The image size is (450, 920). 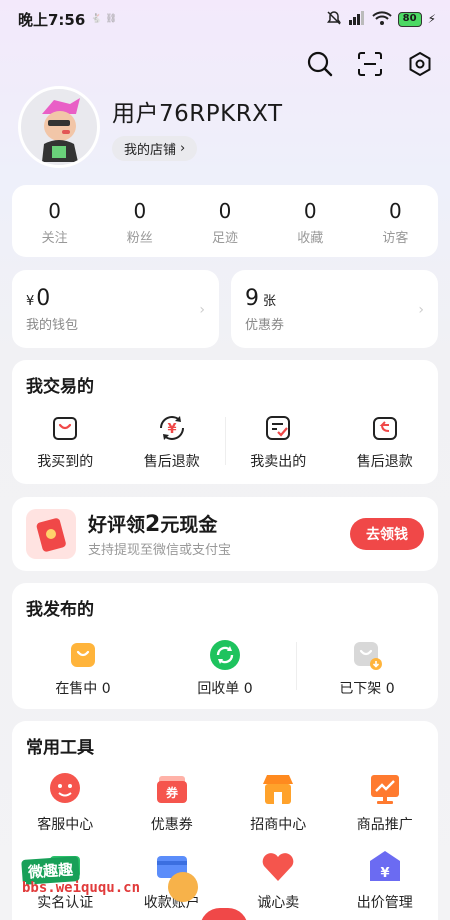 I want to click on store-icon, so click(x=278, y=789).